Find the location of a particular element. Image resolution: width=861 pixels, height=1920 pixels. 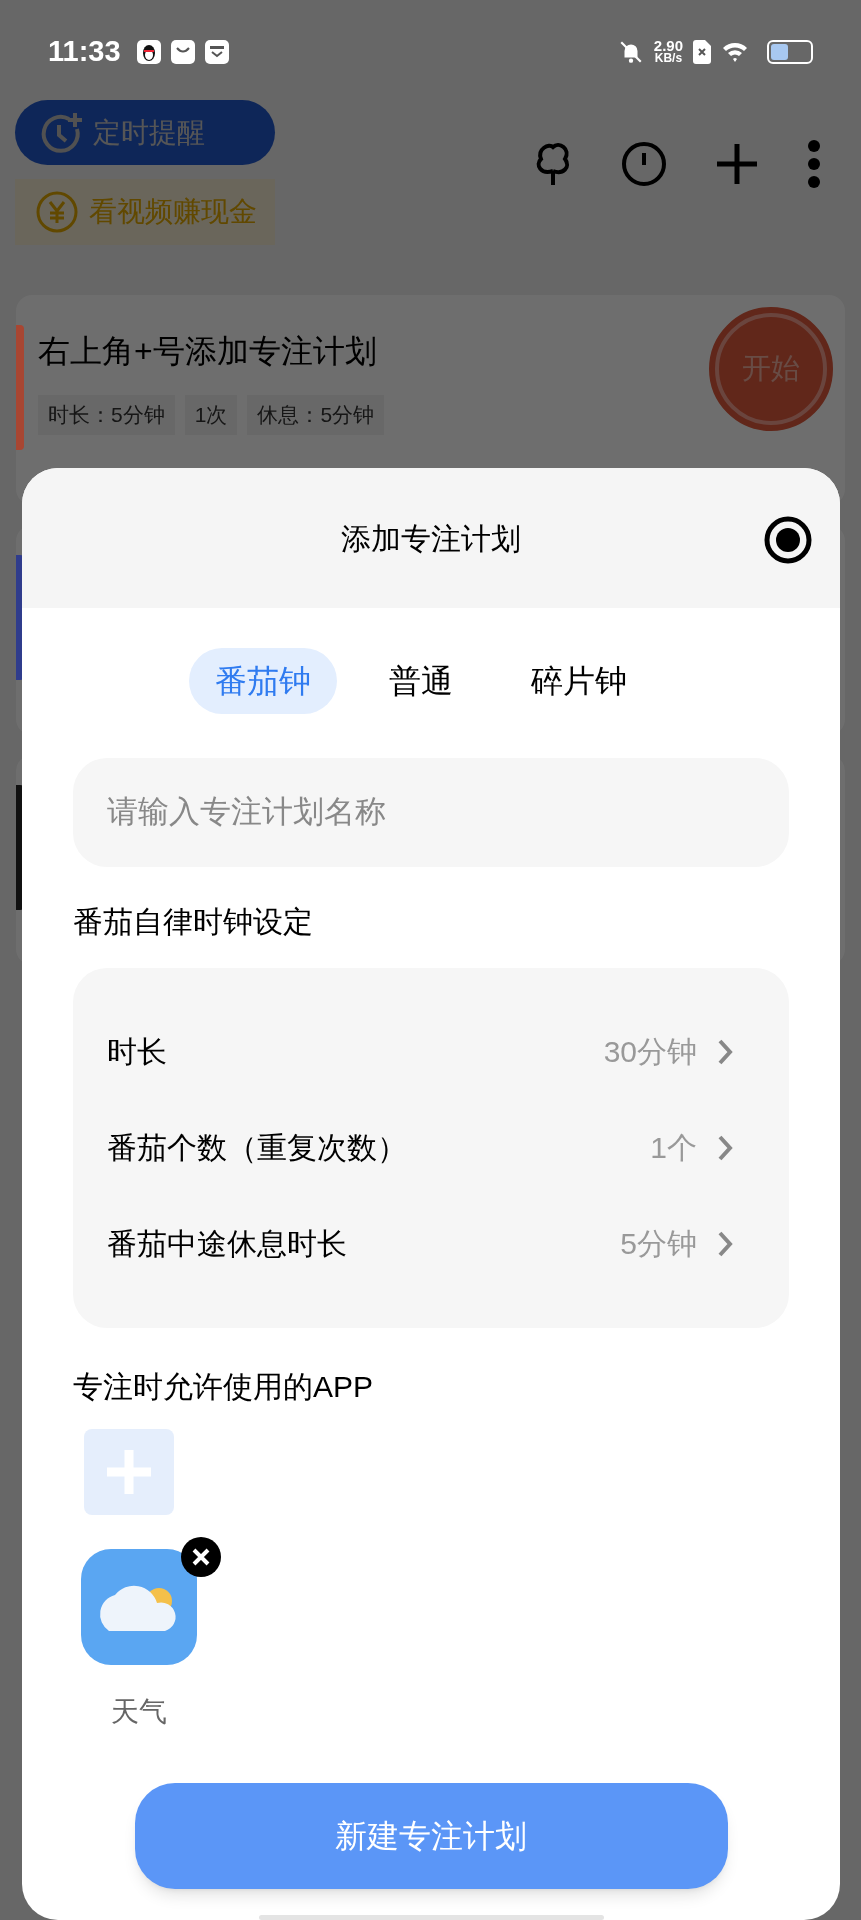

plan-tag: 1次 is located at coordinates (211, 415).